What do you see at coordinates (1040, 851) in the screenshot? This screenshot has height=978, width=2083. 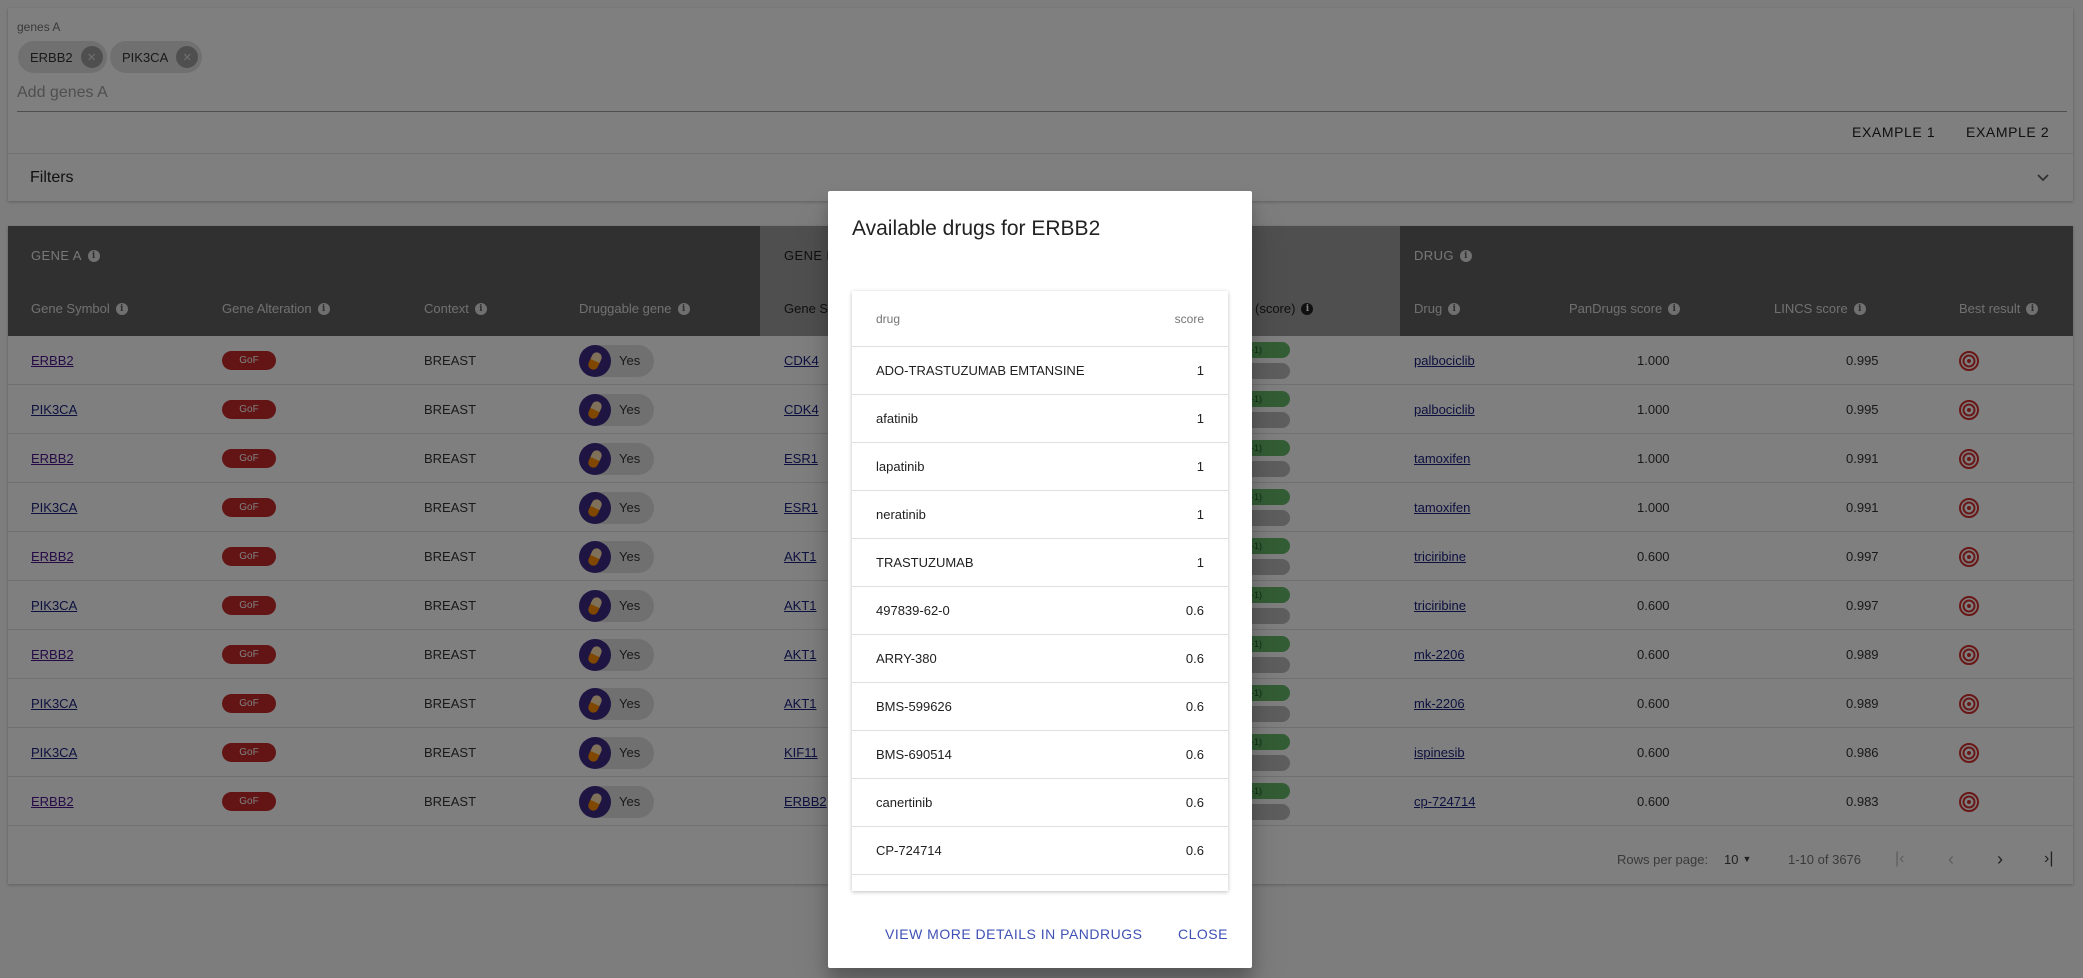 I see `drug-row: CP-724714 0.6` at bounding box center [1040, 851].